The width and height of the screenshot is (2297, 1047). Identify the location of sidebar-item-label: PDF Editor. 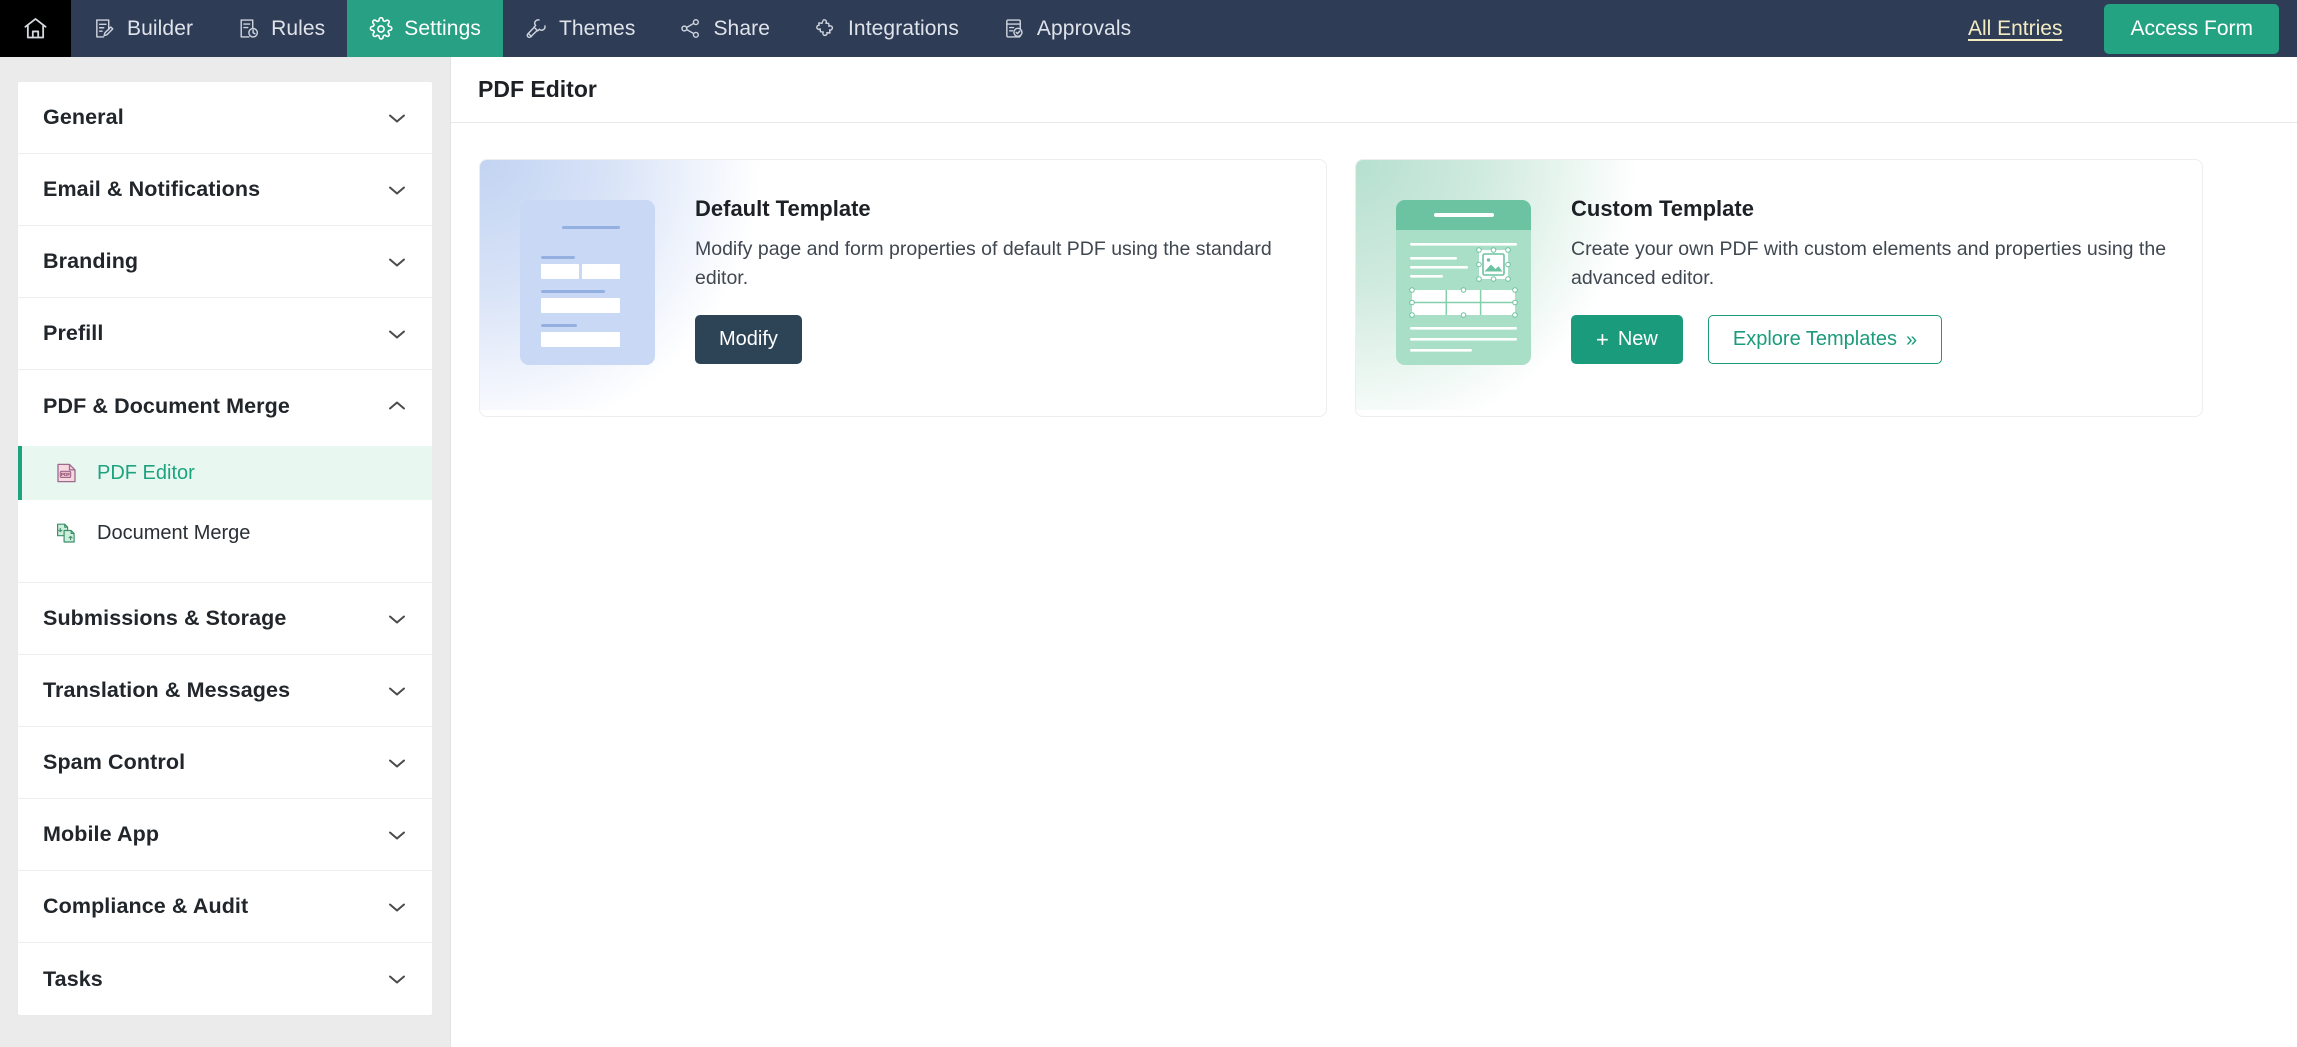
(146, 472).